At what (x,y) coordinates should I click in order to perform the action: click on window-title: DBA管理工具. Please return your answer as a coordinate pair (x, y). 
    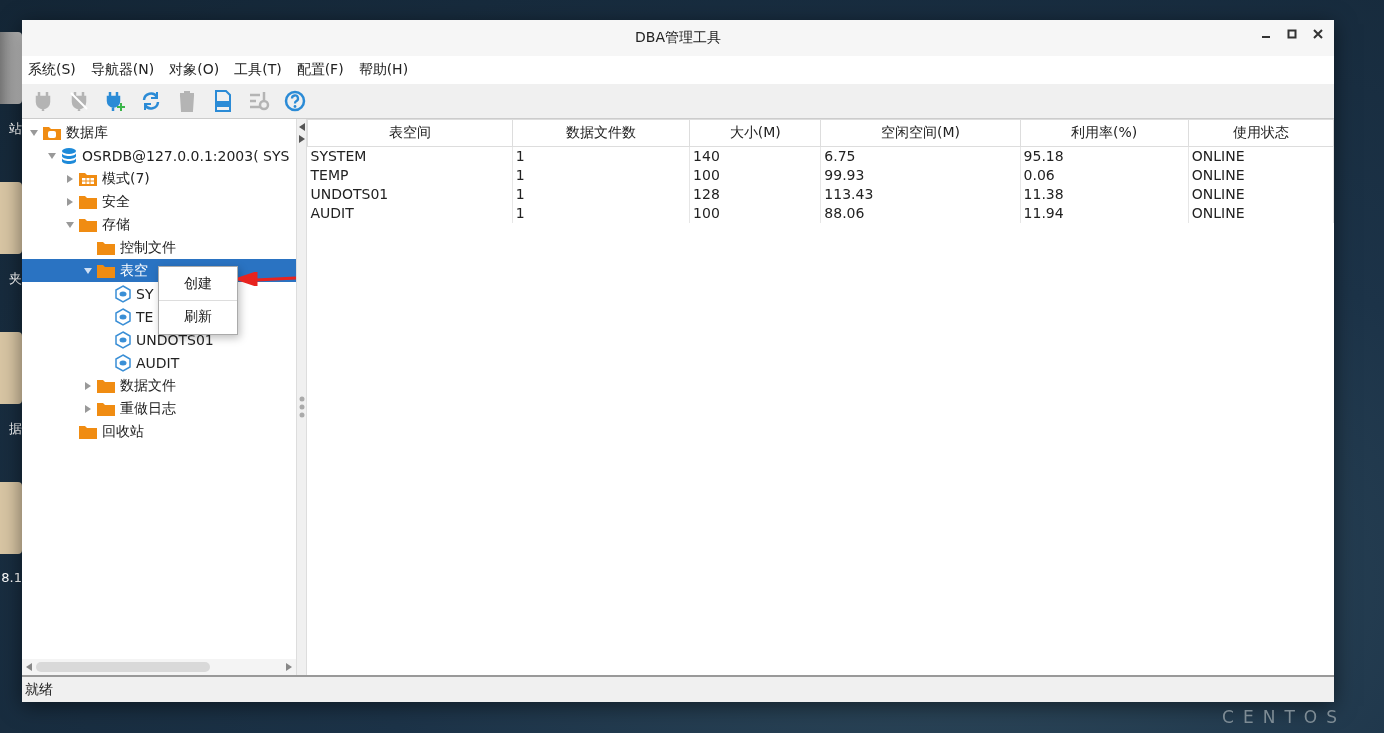
    Looking at the image, I should click on (678, 38).